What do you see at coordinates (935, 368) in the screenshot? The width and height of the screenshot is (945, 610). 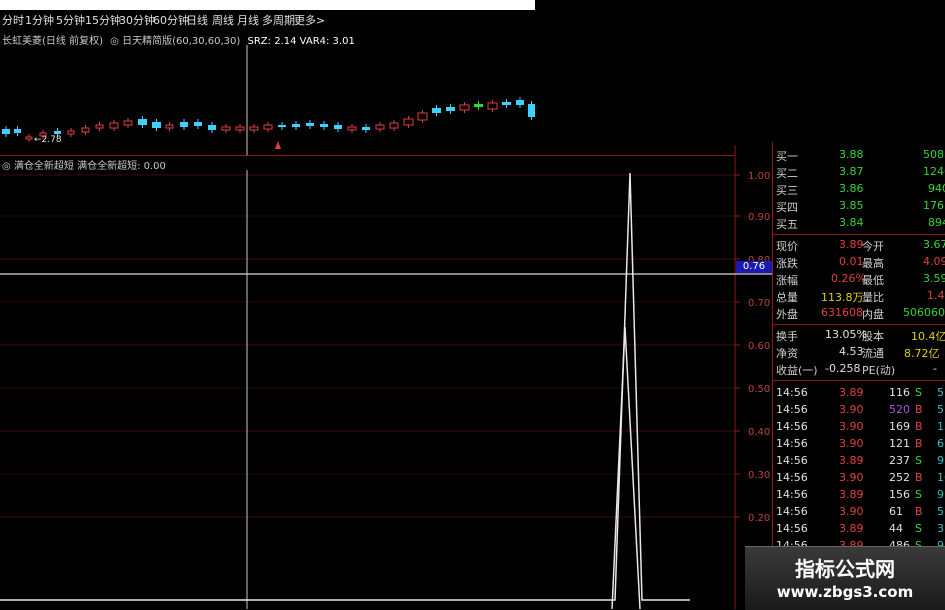 I see `stat-value: -` at bounding box center [935, 368].